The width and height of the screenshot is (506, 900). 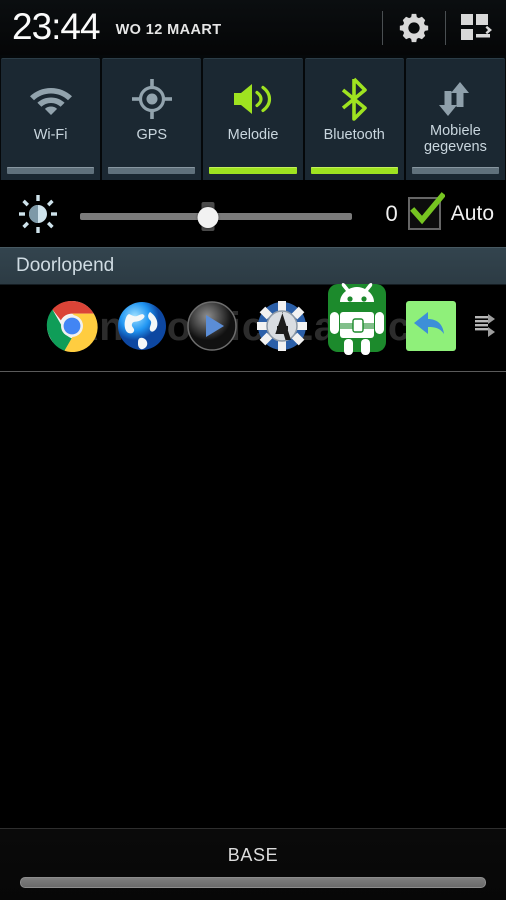 What do you see at coordinates (38, 214) in the screenshot?
I see `brightness-sun-icon` at bounding box center [38, 214].